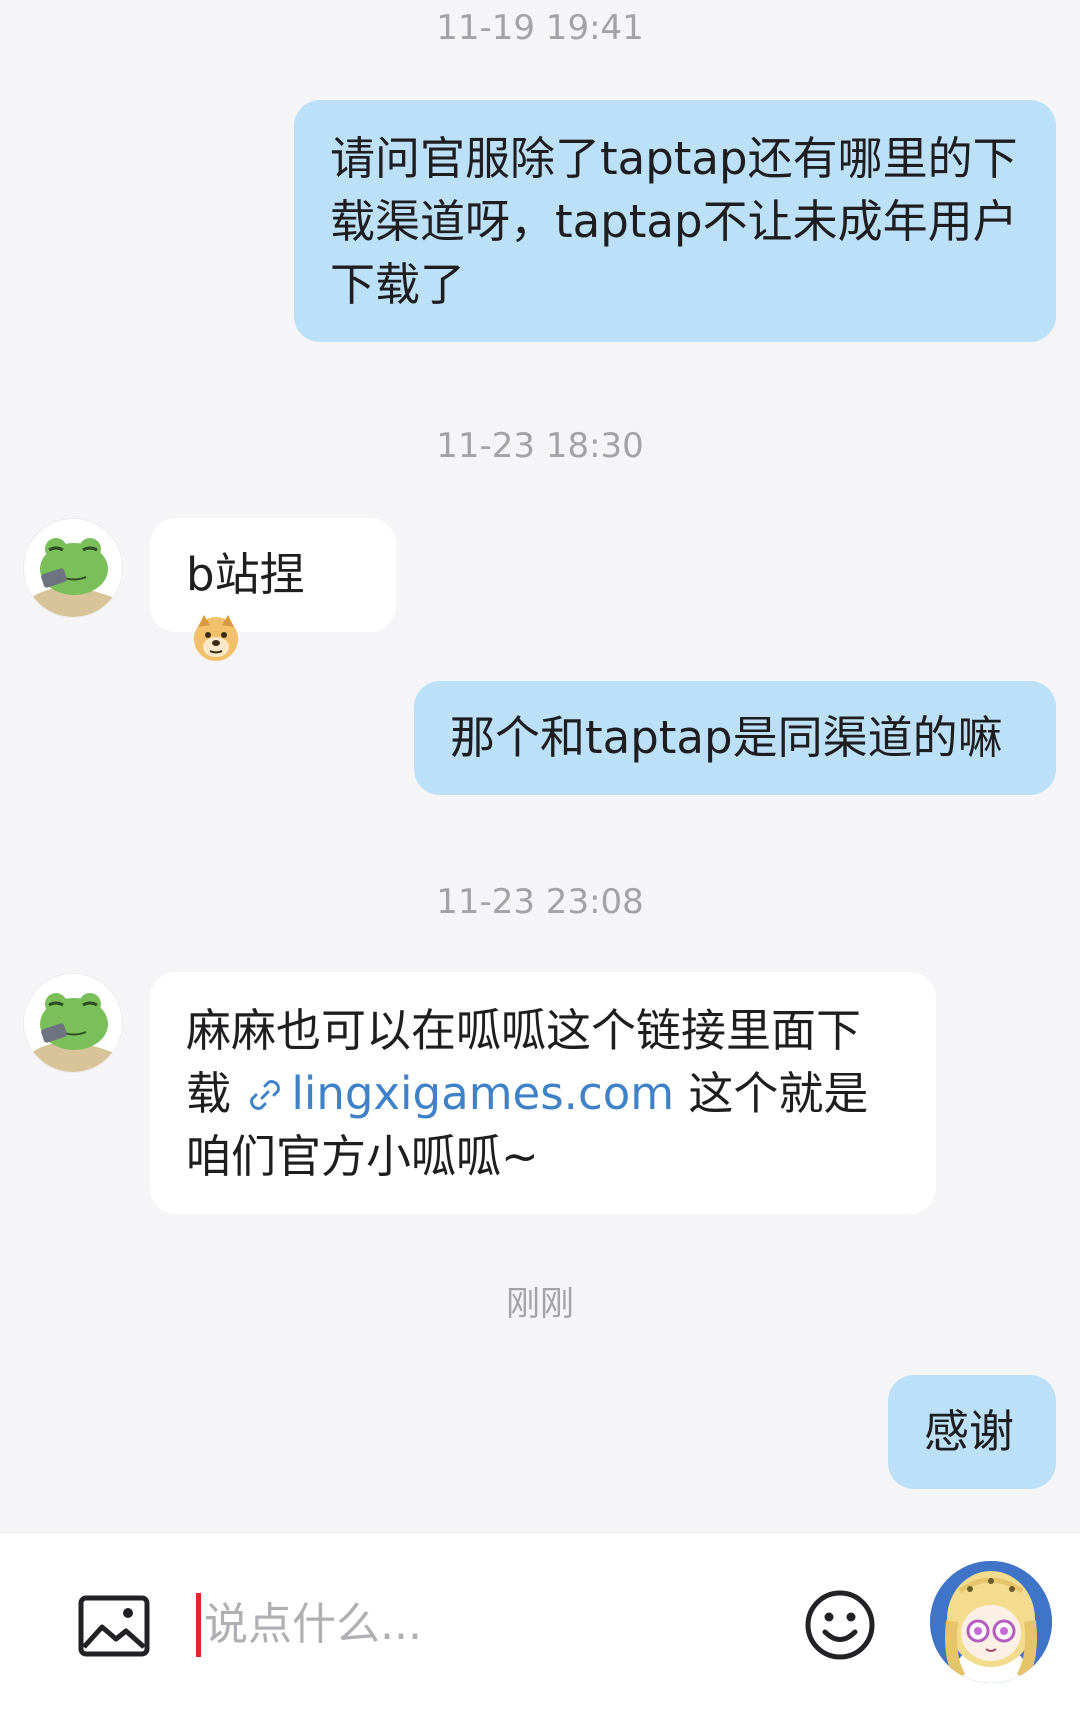  What do you see at coordinates (726, 737) in the screenshot?
I see `message-text: 那个和taptap是同渠道的嘛` at bounding box center [726, 737].